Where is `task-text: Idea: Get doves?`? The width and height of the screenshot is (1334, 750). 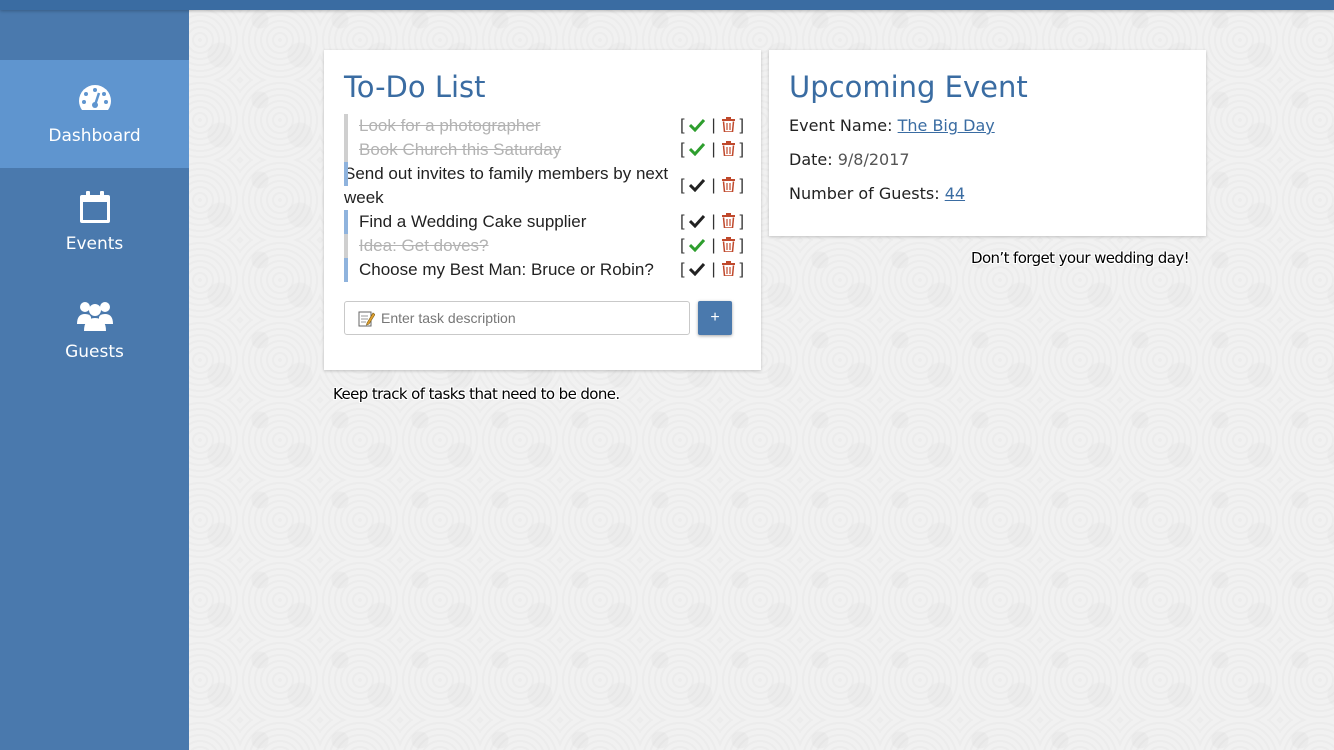 task-text: Idea: Get doves? is located at coordinates (424, 245).